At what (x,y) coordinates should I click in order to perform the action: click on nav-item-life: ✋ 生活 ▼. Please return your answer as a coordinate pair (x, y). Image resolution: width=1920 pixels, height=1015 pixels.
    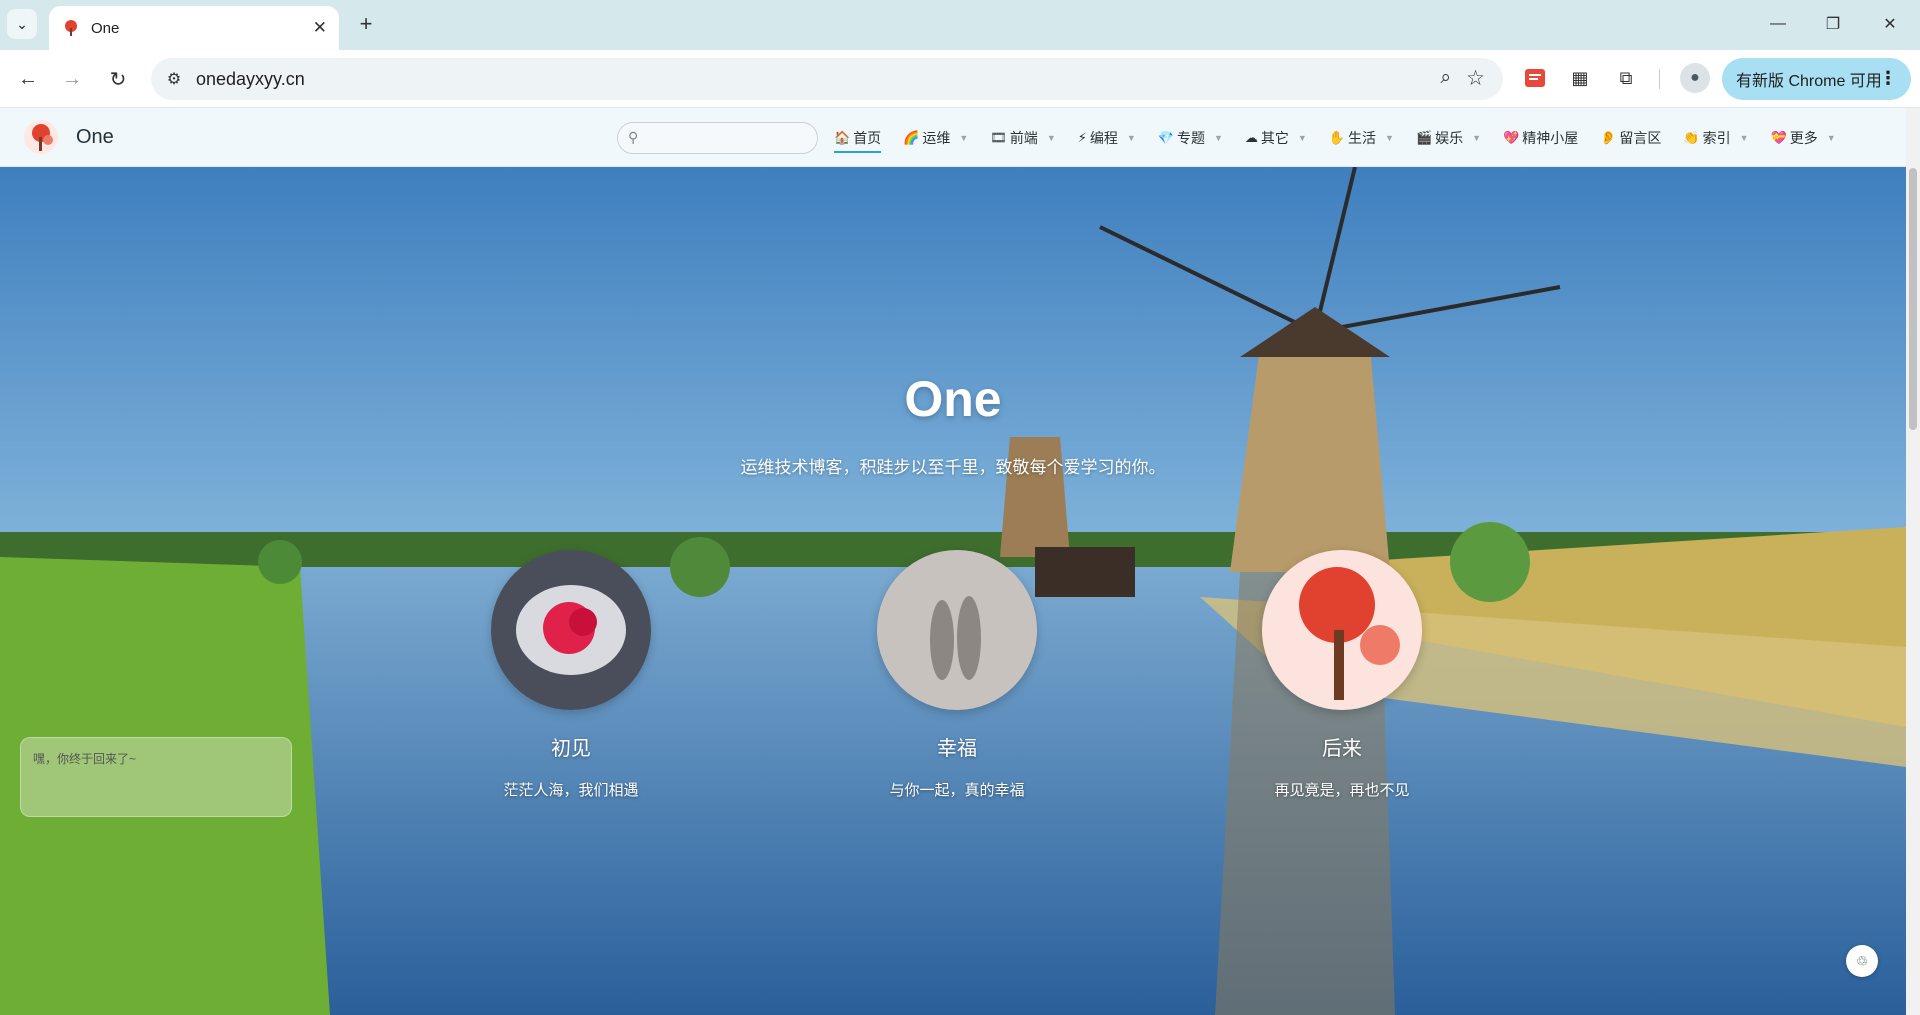
    Looking at the image, I should click on (1361, 137).